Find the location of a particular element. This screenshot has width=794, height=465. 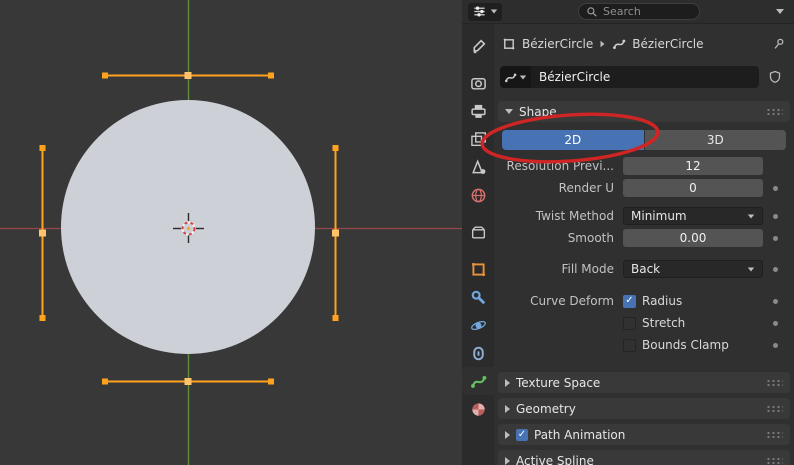

section-path-animation: Path Animation is located at coordinates (644, 434).